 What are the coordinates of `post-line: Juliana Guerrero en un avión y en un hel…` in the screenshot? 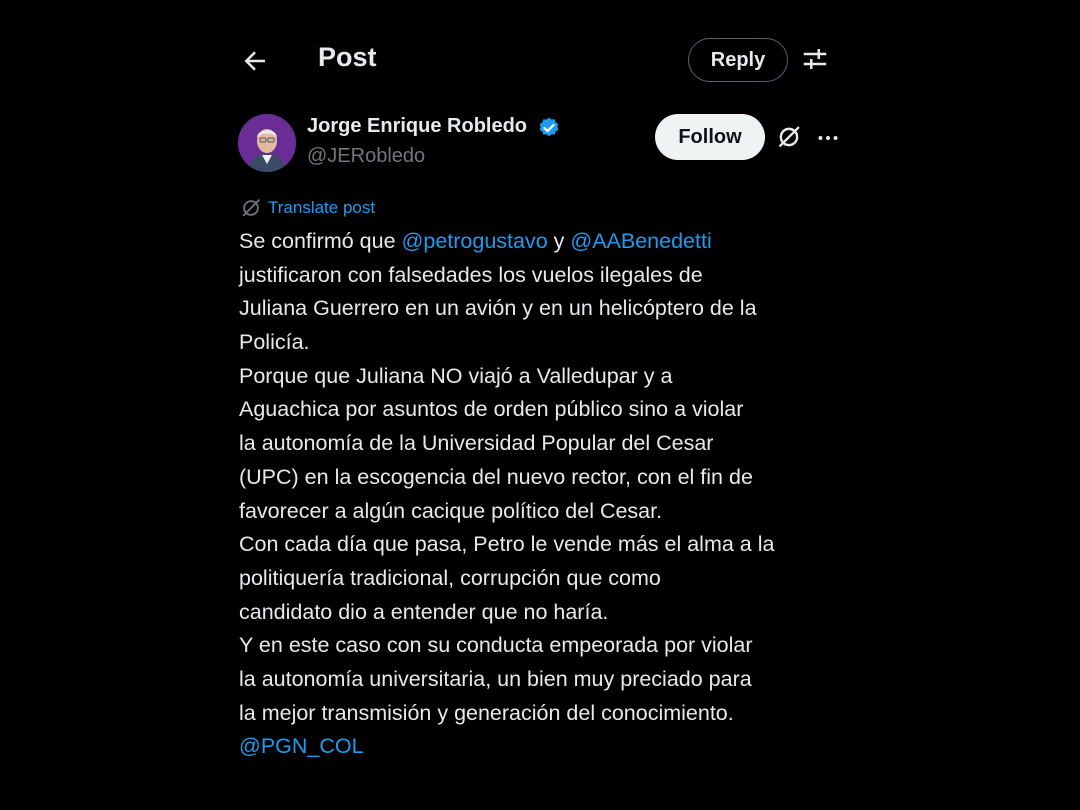 It's located at (498, 308).